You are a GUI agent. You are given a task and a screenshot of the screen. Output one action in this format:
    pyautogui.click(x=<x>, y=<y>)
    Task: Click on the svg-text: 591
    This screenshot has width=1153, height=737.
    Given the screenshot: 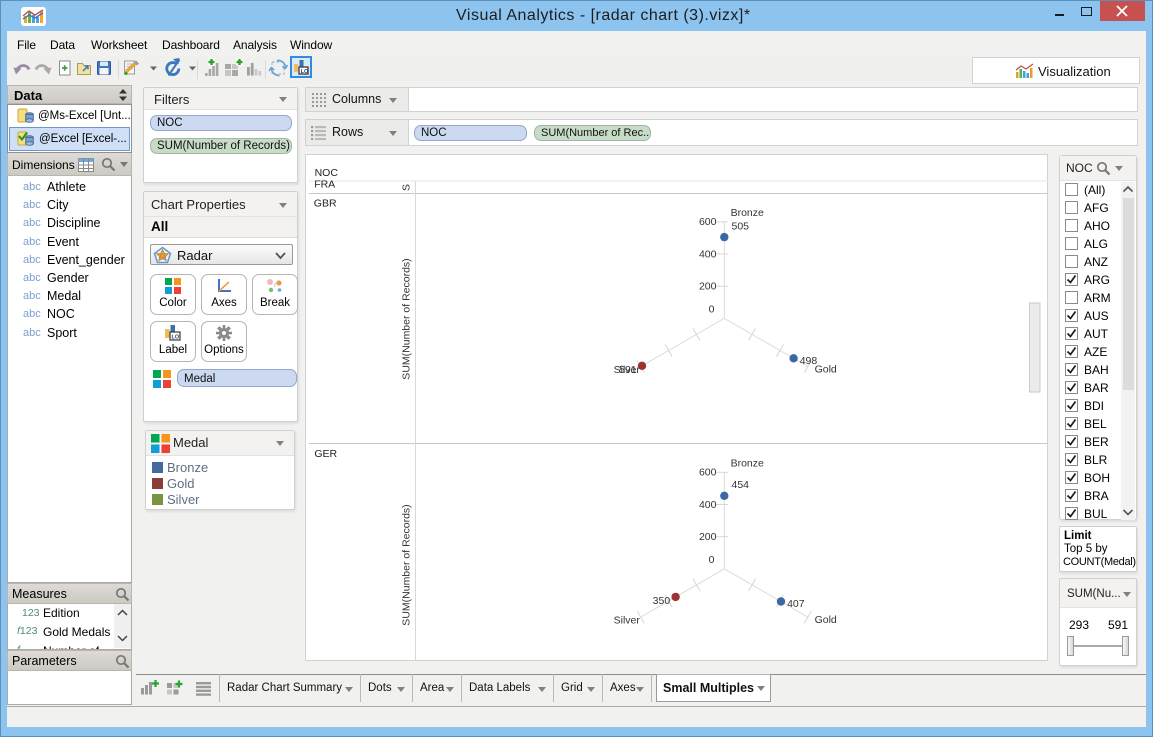 What is the action you would take?
    pyautogui.click(x=628, y=370)
    